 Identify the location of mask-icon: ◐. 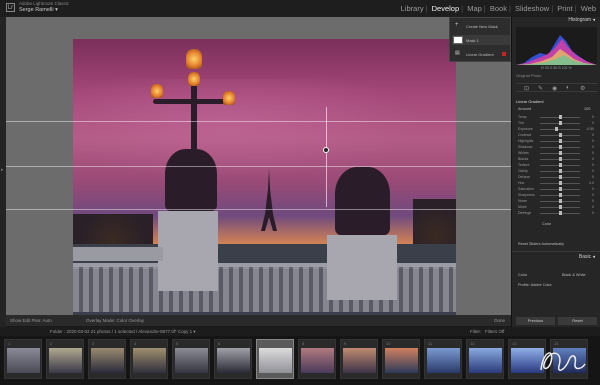
(568, 88).